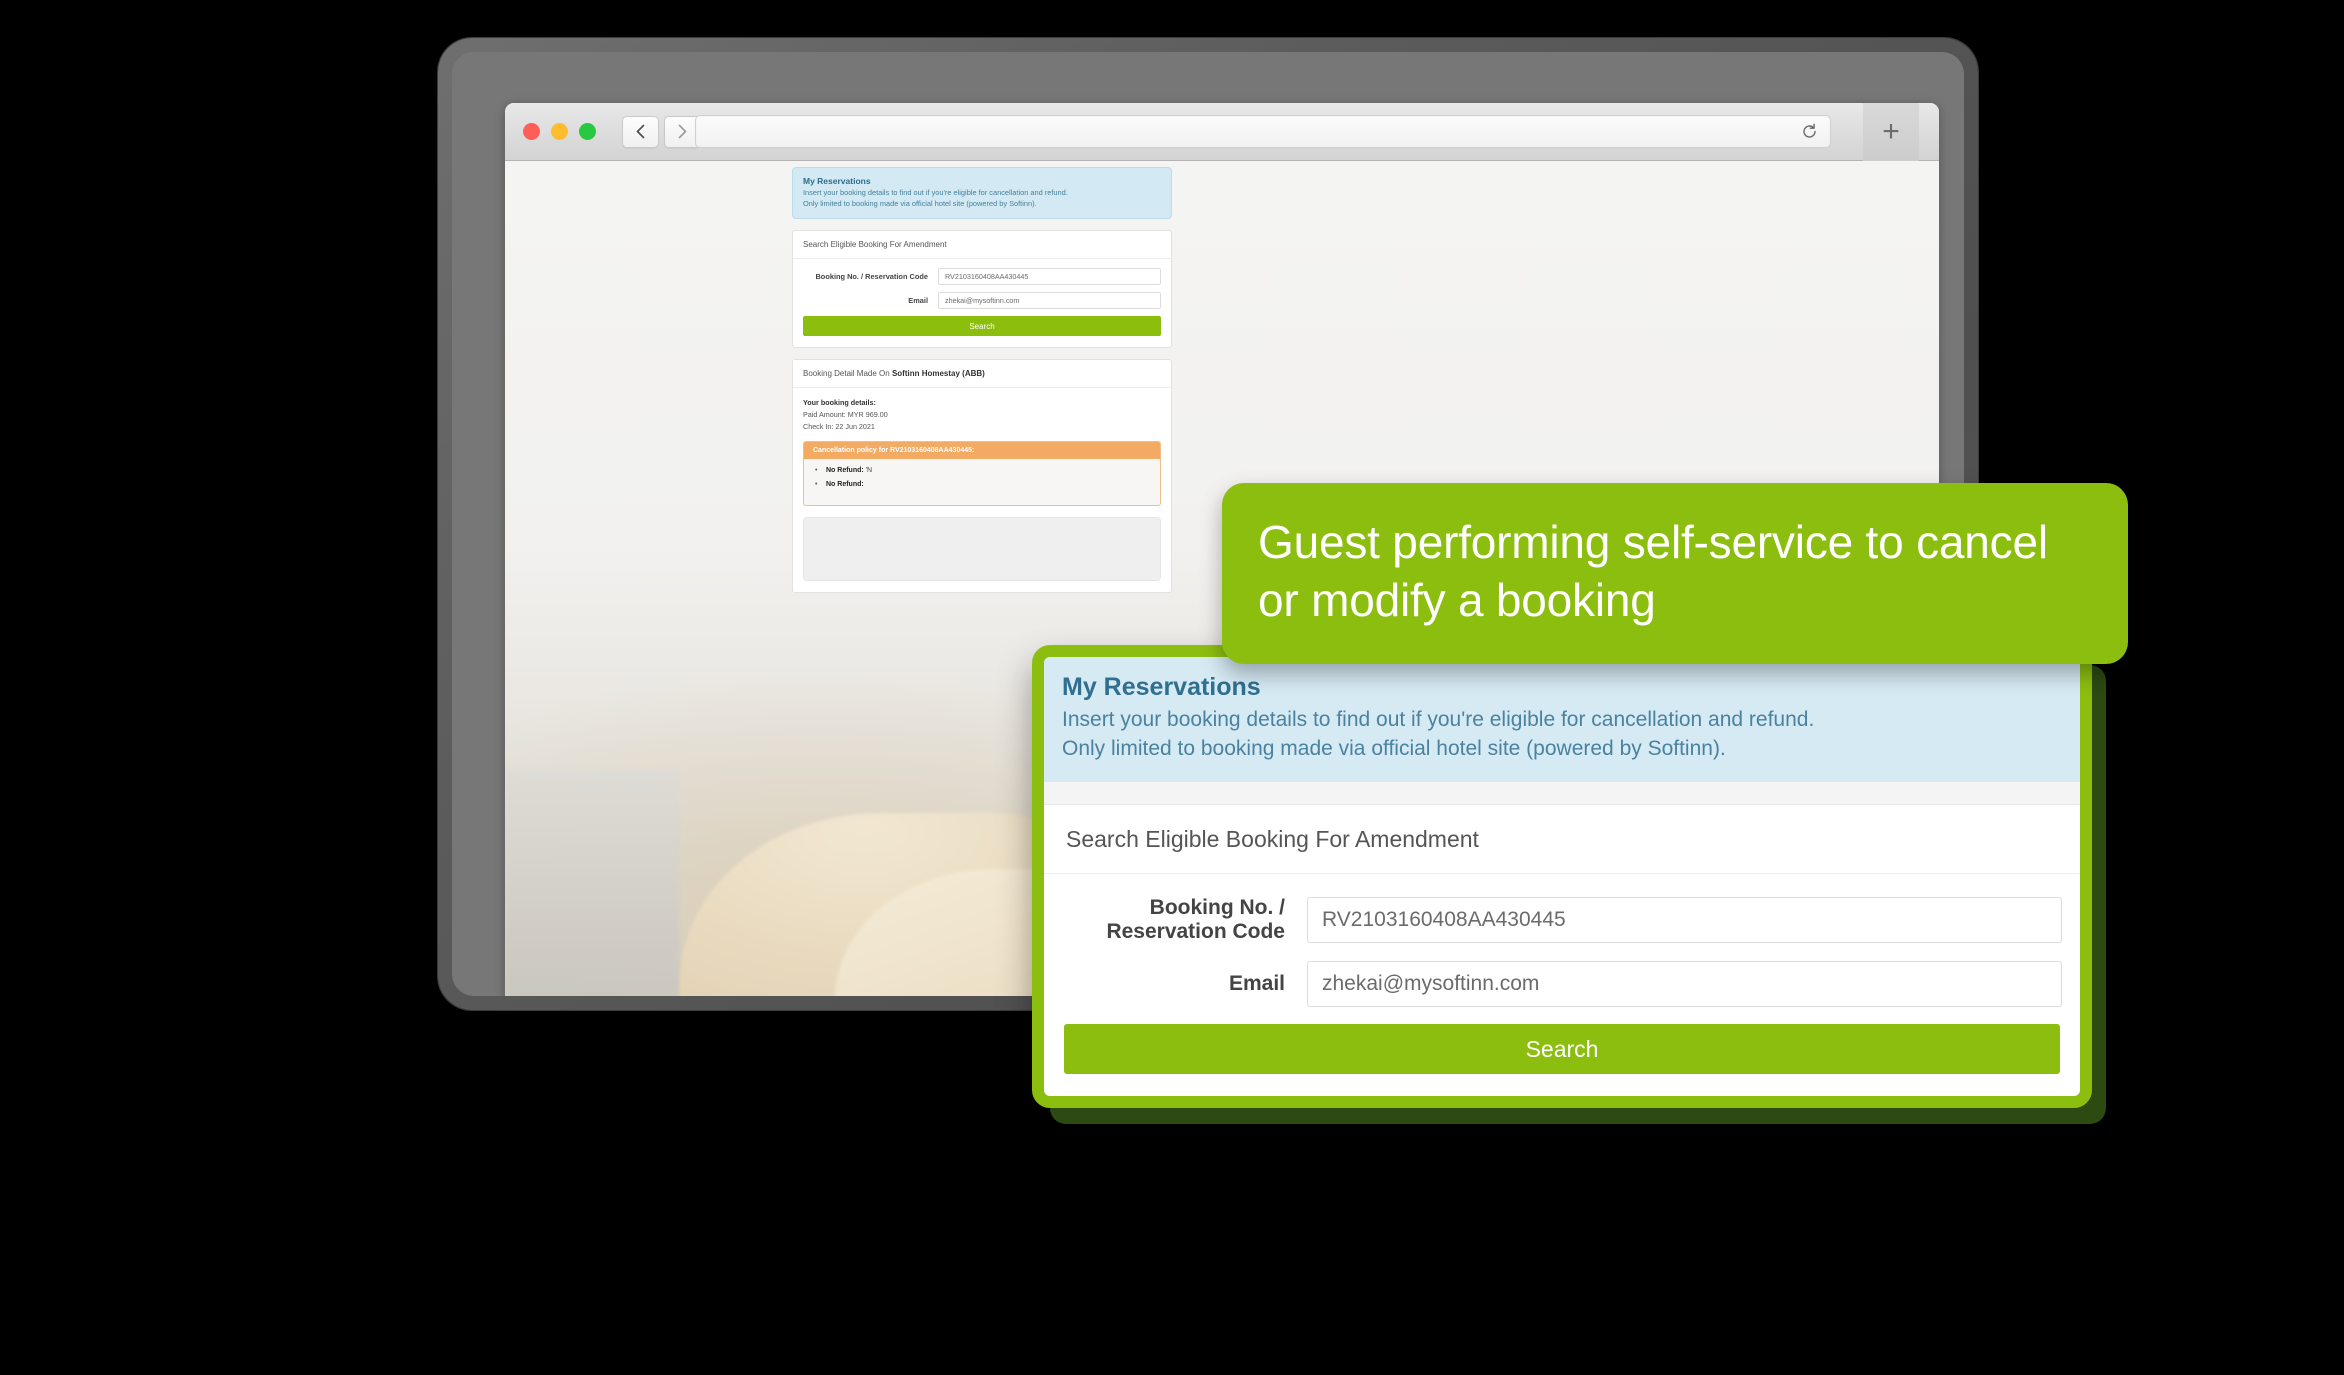  I want to click on search-button: Search, so click(982, 326).